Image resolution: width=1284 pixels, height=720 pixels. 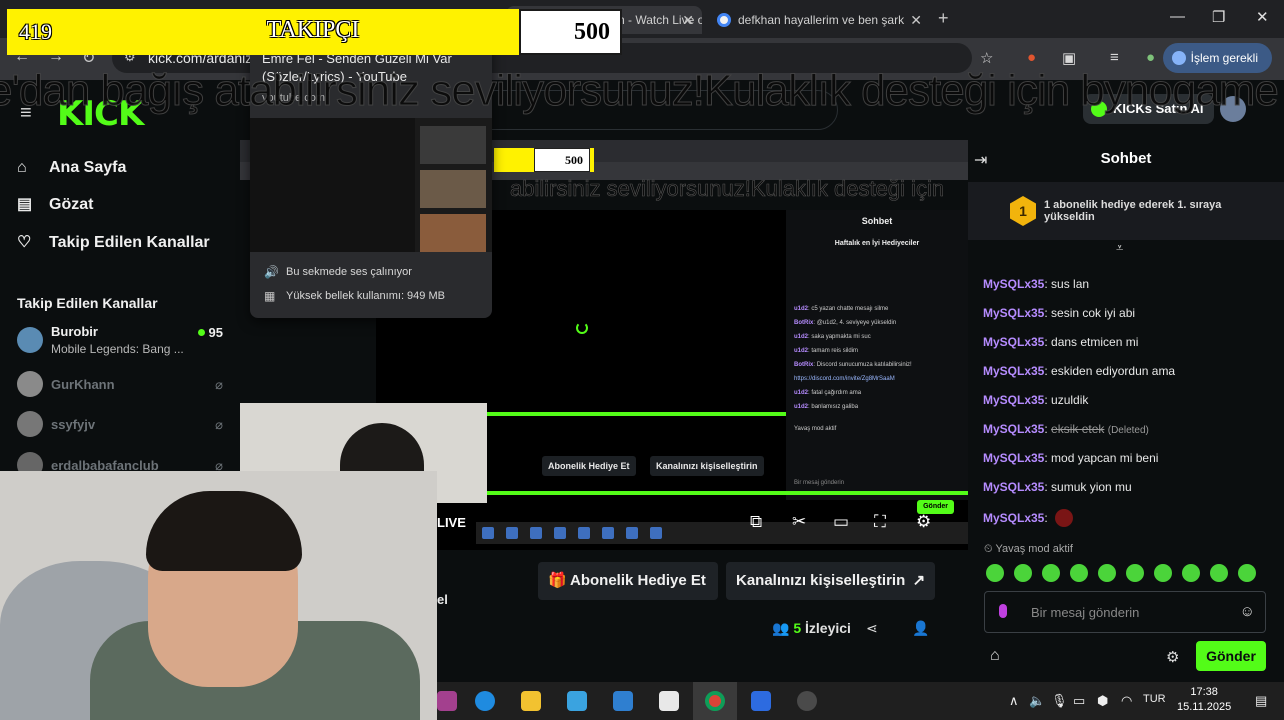 I want to click on chat-message: MySQLx35:, so click(x=1028, y=518).